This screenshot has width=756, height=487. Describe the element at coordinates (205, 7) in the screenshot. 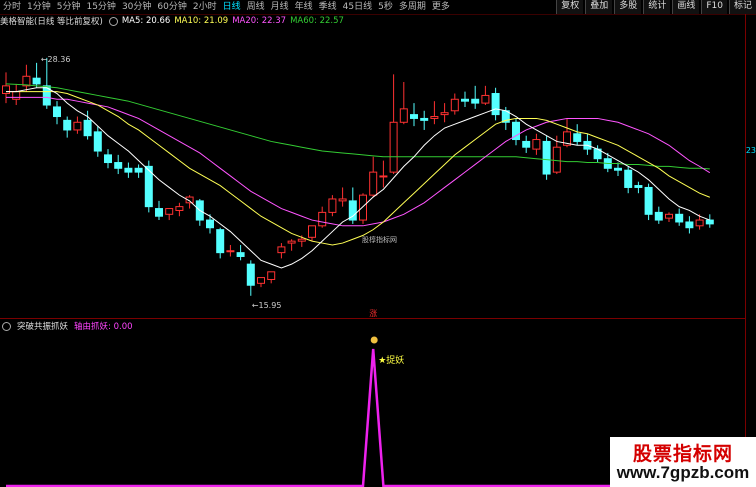

I see `tab-6: 2小时` at that location.